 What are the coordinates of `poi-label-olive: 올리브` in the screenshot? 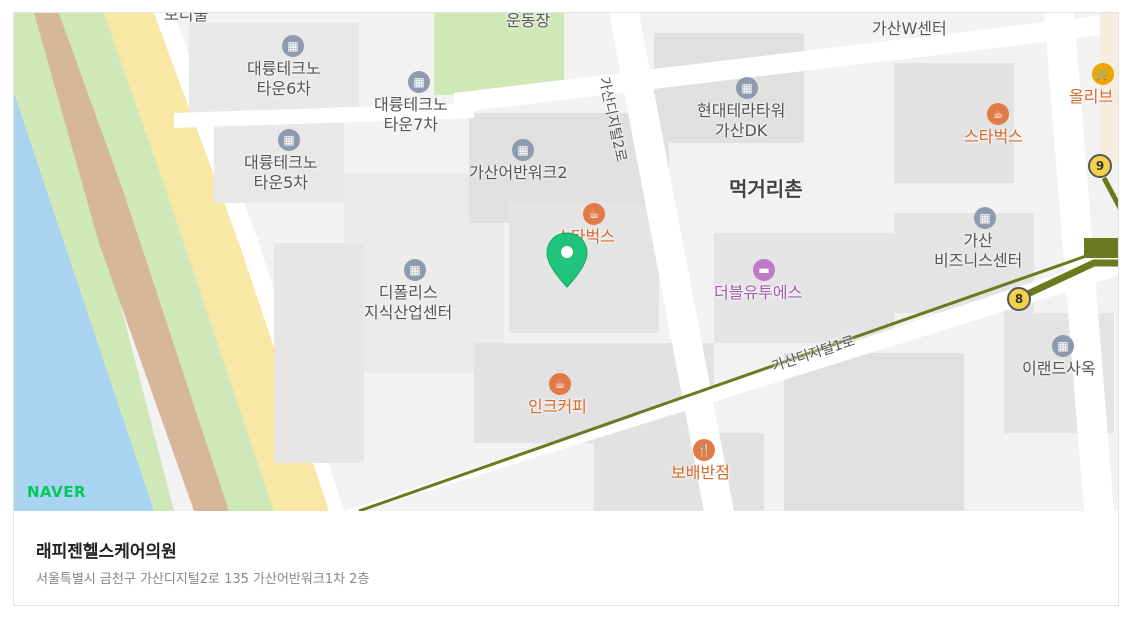 It's located at (1091, 97).